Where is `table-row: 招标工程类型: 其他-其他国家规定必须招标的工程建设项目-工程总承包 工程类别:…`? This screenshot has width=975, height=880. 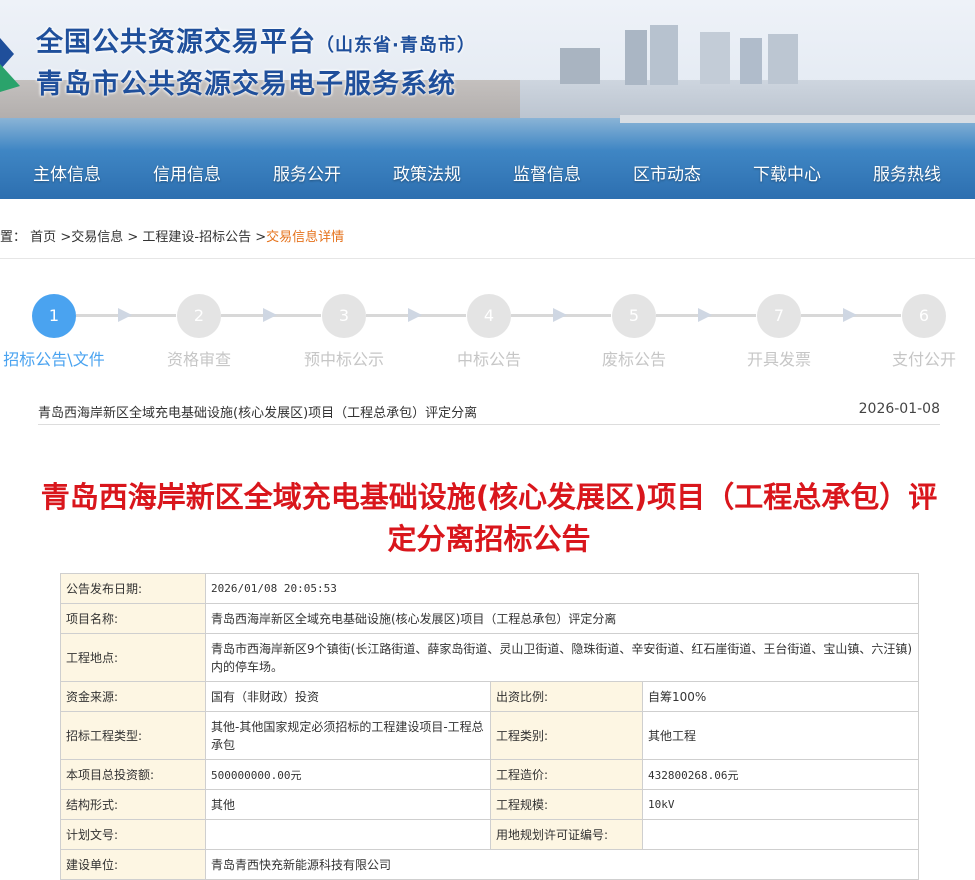 table-row: 招标工程类型: 其他-其他国家规定必须招标的工程建设项目-工程总承包 工程类别:… is located at coordinates (490, 735).